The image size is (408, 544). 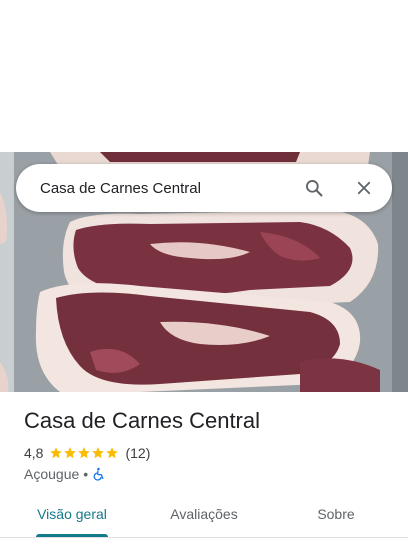 I want to click on rating-row: 4,8 (12), so click(x=87, y=453).